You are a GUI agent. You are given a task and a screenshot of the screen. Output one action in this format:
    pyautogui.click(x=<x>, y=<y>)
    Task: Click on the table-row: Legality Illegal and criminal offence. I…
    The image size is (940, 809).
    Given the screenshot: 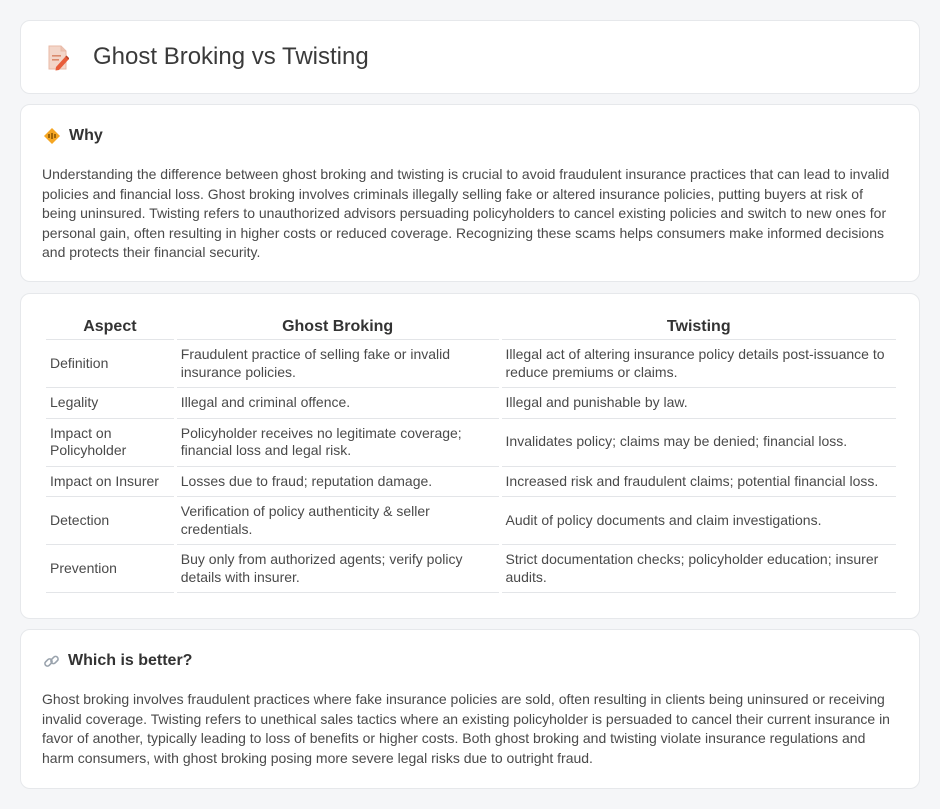 What is the action you would take?
    pyautogui.click(x=471, y=403)
    